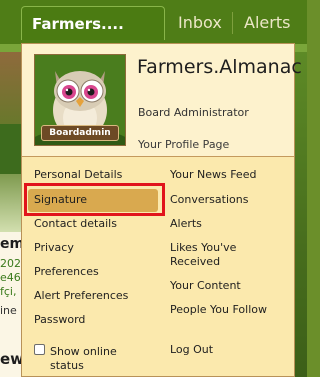 Image resolution: width=320 pixels, height=377 pixels. What do you see at coordinates (267, 23) in the screenshot?
I see `tab-alerts: Alerts` at bounding box center [267, 23].